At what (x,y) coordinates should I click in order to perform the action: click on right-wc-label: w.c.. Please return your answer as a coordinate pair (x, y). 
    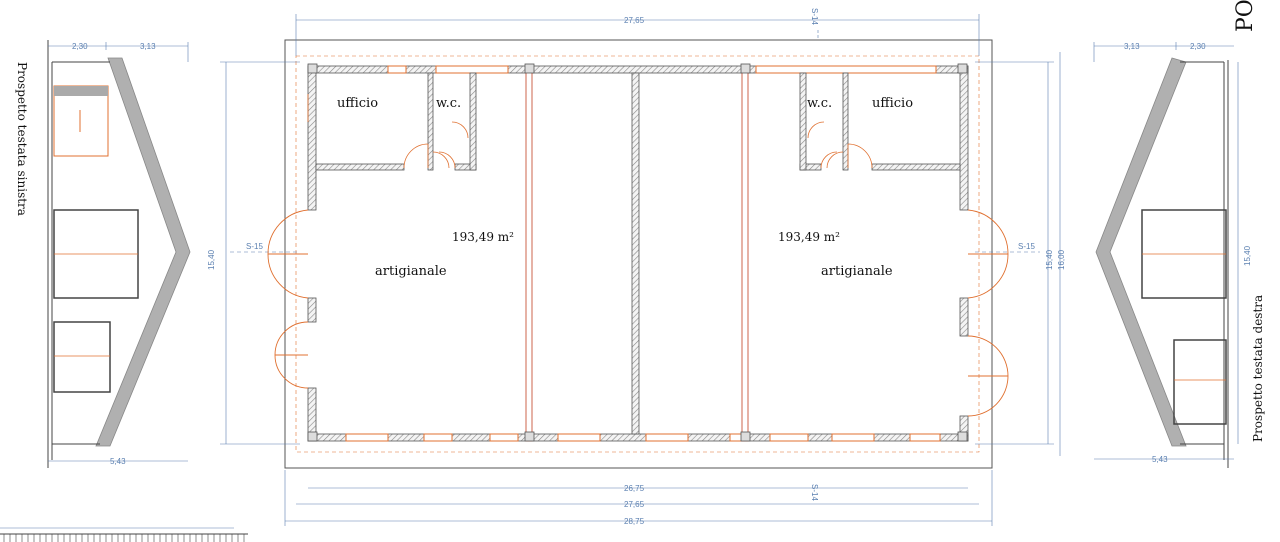
    Looking at the image, I should click on (819, 103).